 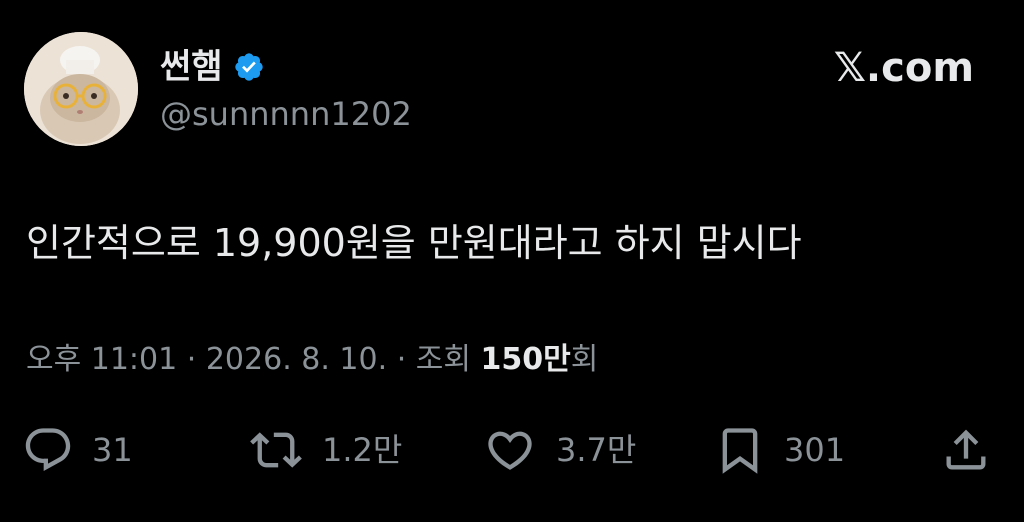 What do you see at coordinates (101, 359) in the screenshot?
I see `tweet-time: 오후 11:01` at bounding box center [101, 359].